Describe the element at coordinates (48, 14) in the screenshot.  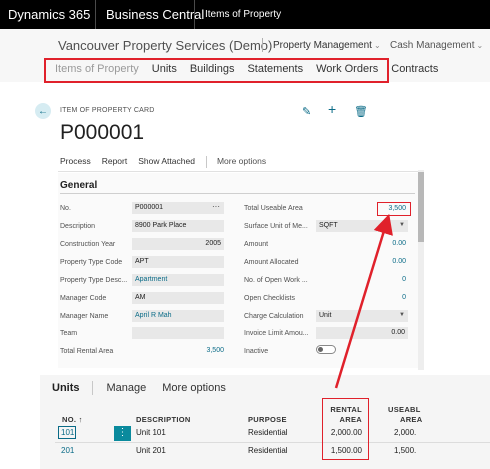
I see `product-name: Dynamics 365` at that location.